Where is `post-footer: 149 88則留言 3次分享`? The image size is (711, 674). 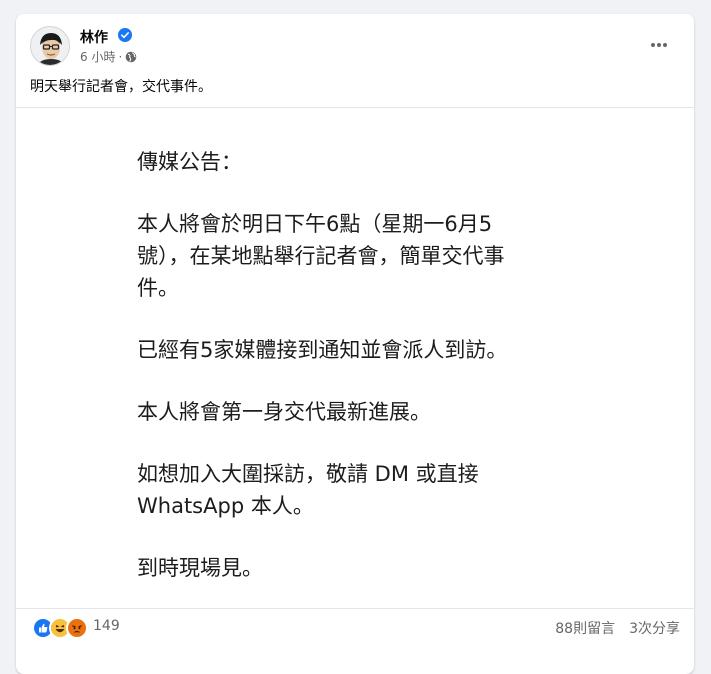 post-footer: 149 88則留言 3次分享 is located at coordinates (355, 629).